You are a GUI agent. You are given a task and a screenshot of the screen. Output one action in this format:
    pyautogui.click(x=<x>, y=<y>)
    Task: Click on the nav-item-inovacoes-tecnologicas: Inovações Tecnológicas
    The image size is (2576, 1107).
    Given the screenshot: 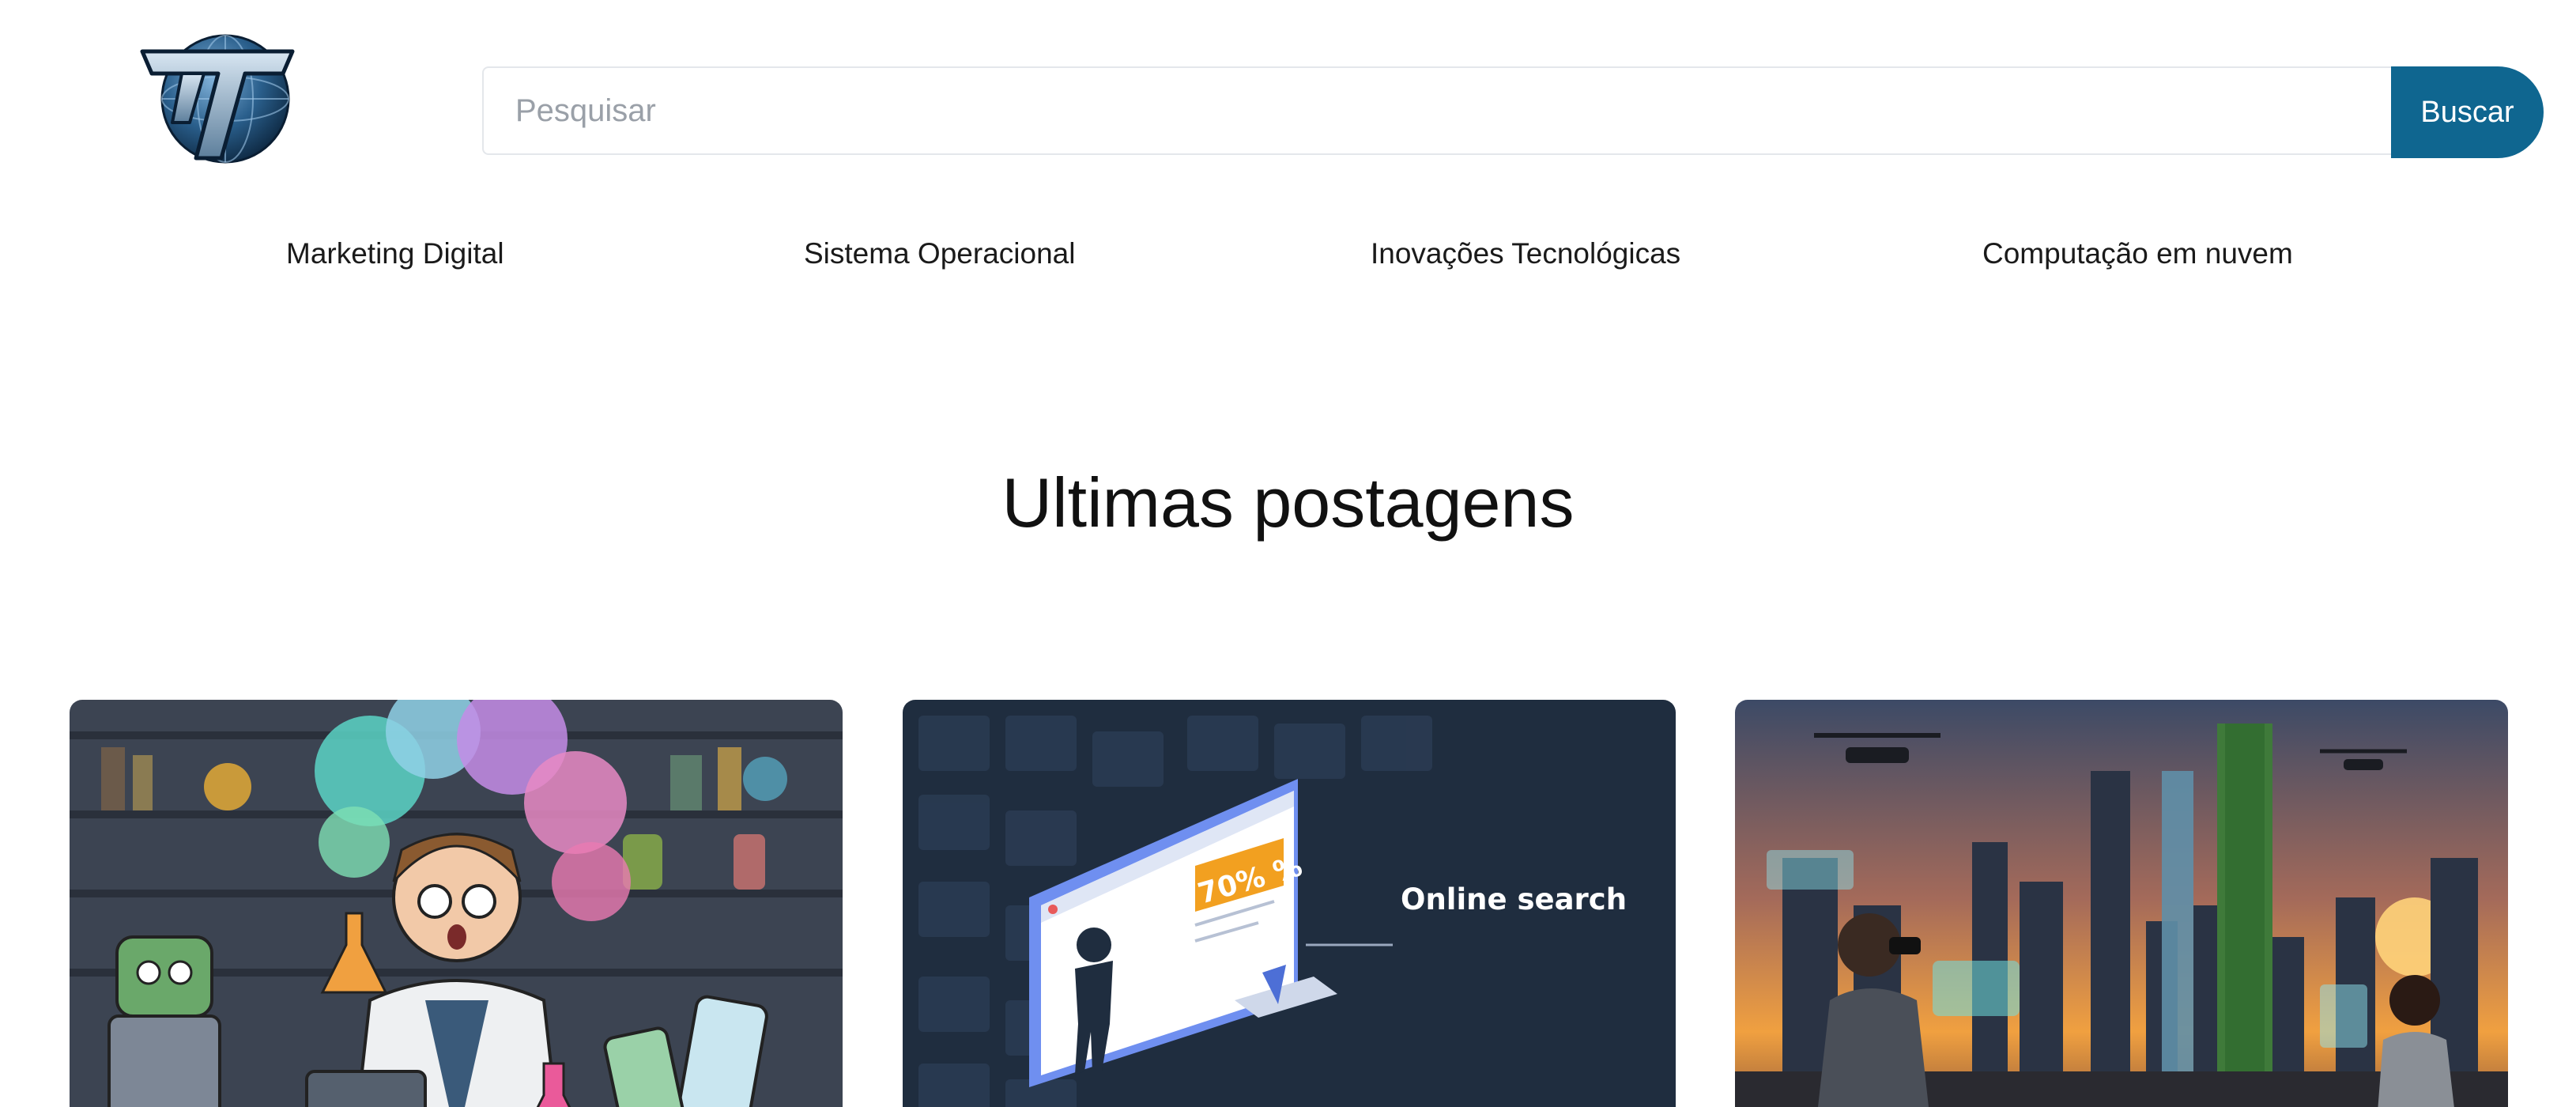 What is the action you would take?
    pyautogui.click(x=1525, y=253)
    